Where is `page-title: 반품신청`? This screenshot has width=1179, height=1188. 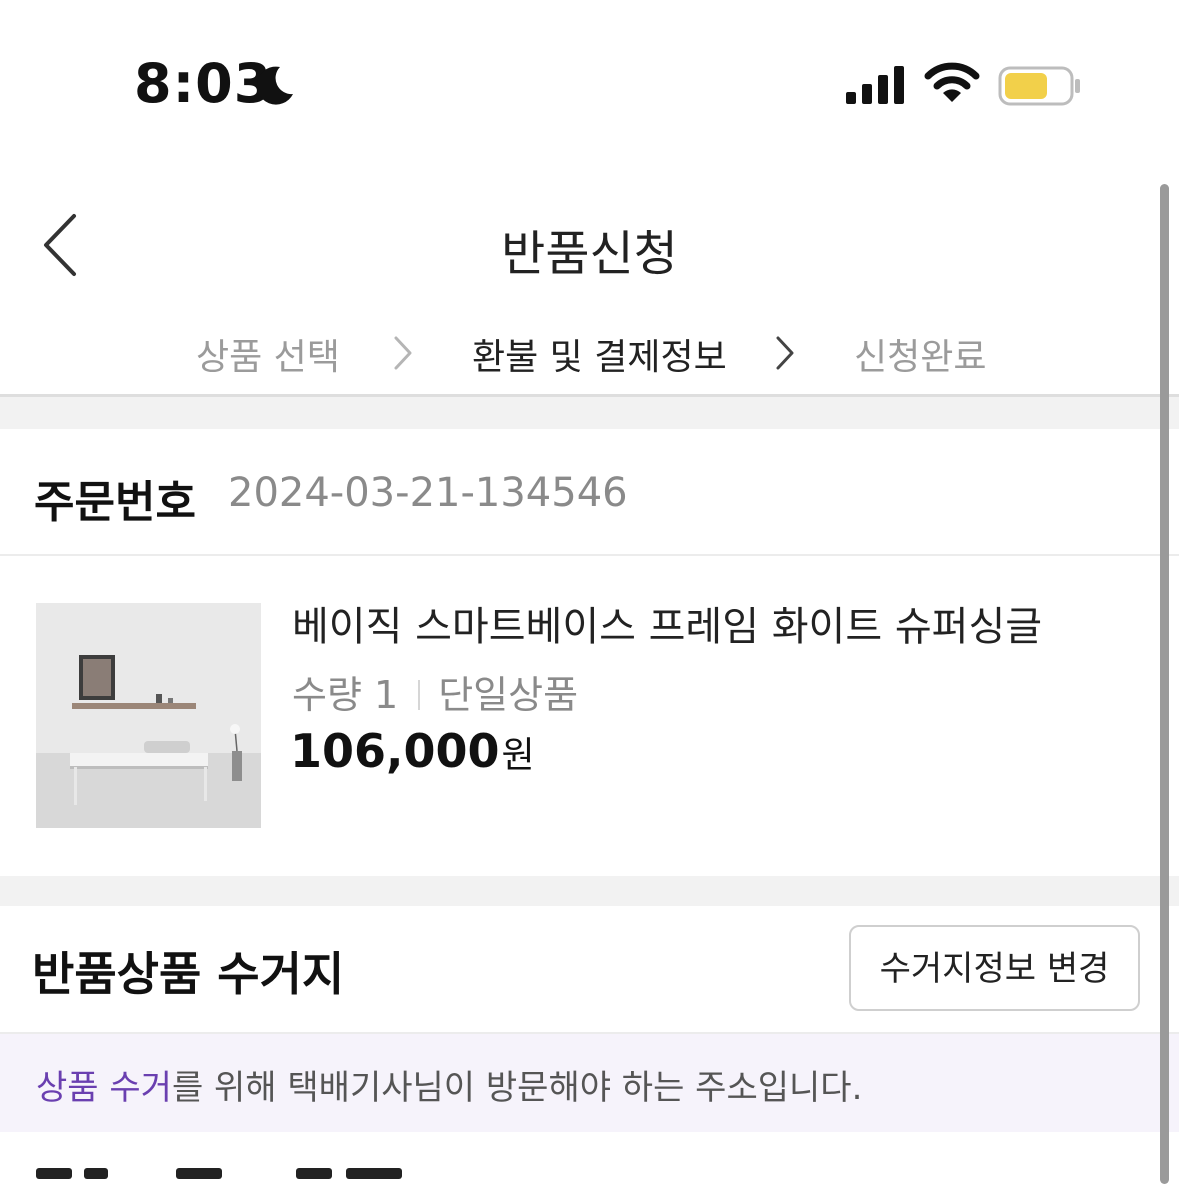
page-title: 반품신청 is located at coordinates (589, 254).